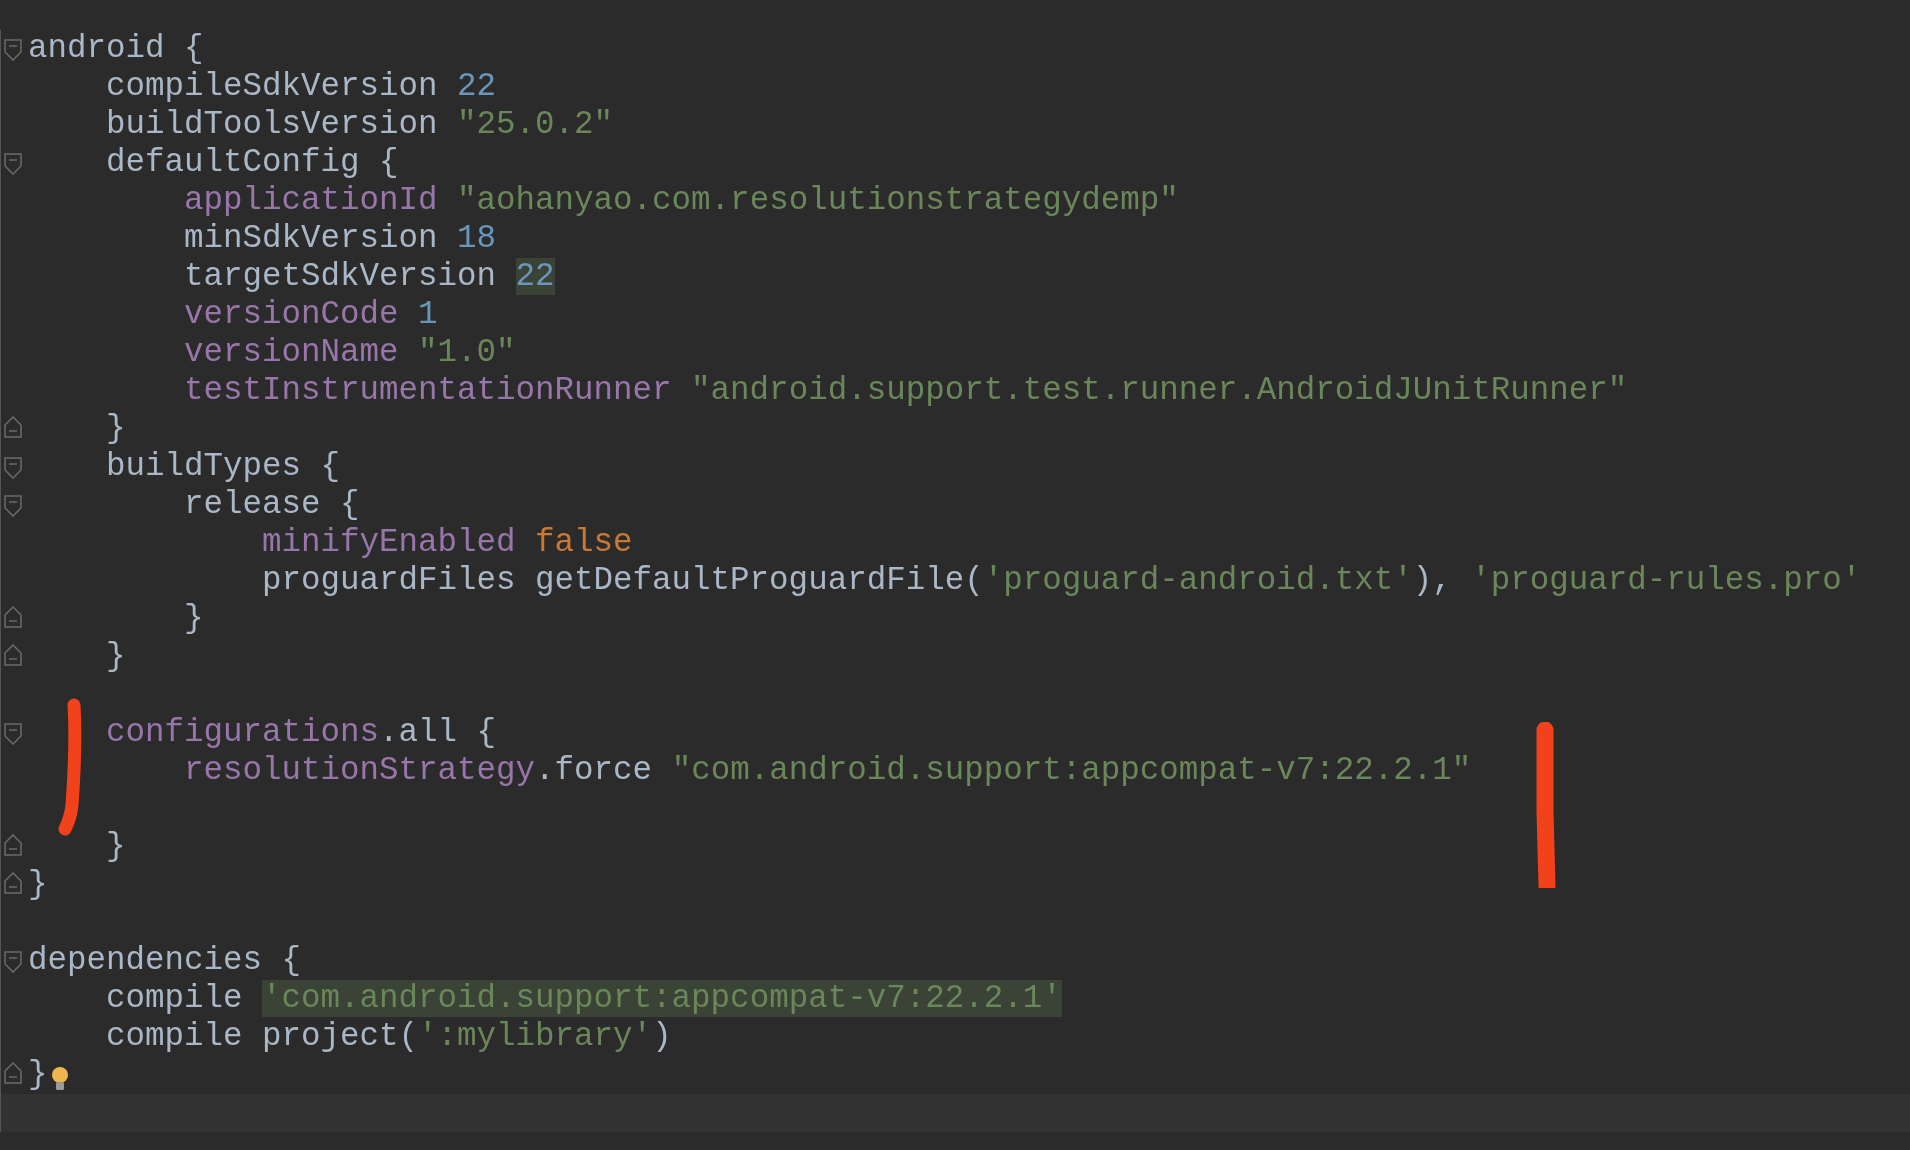 The image size is (1910, 1150). I want to click on code-line: android {, so click(116, 49).